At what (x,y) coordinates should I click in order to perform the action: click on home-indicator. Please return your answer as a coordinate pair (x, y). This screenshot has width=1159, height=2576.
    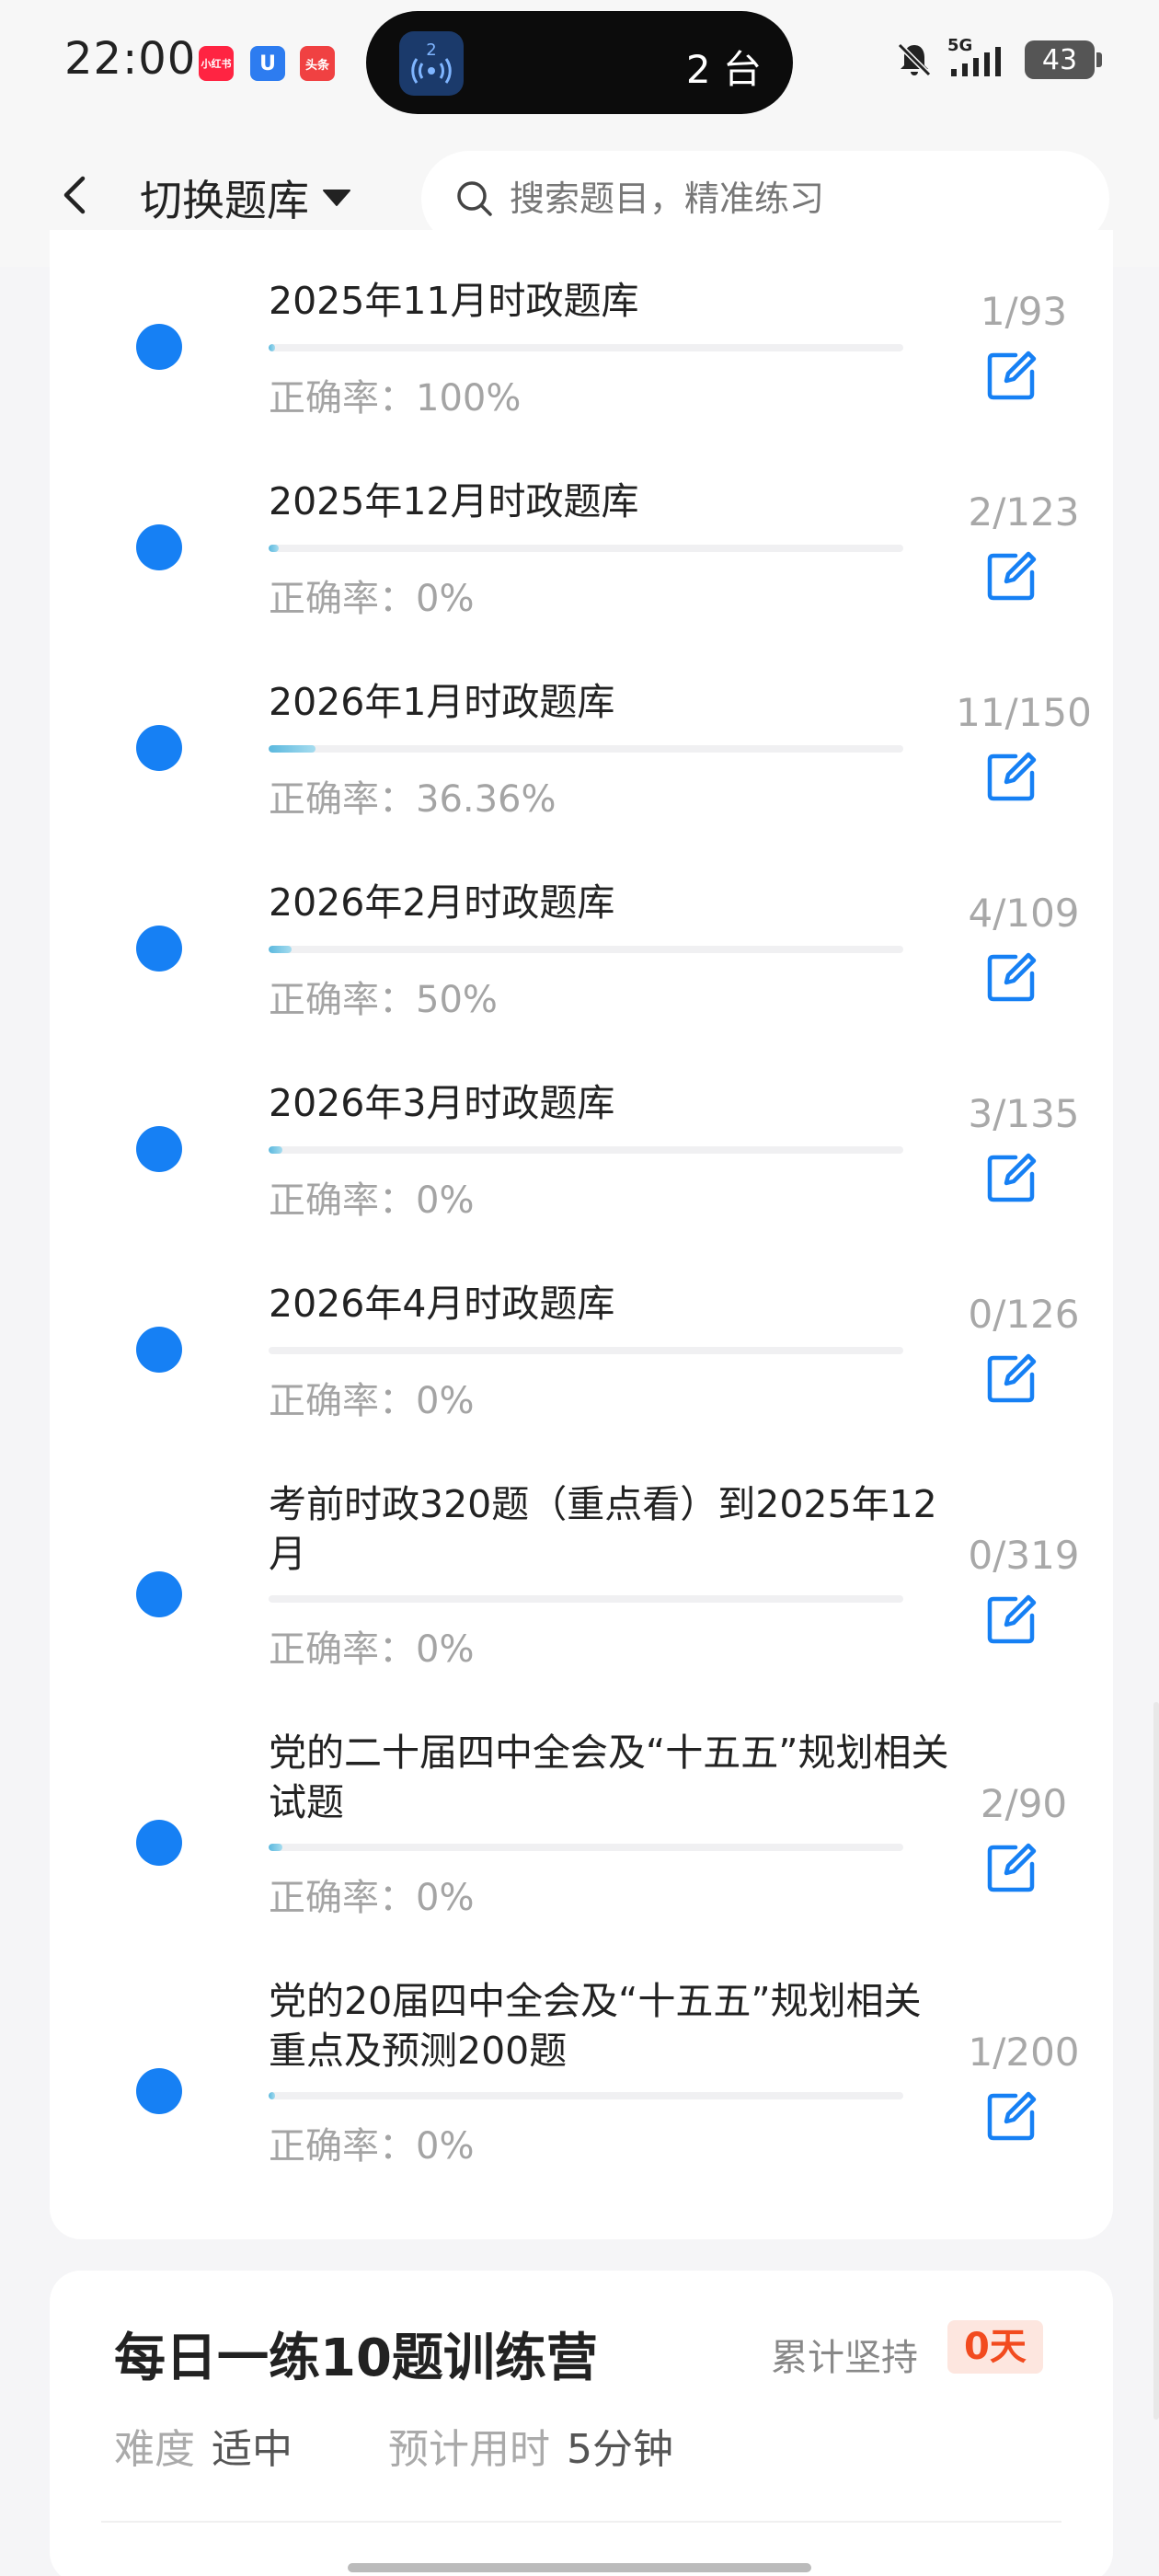
    Looking at the image, I should click on (579, 2567).